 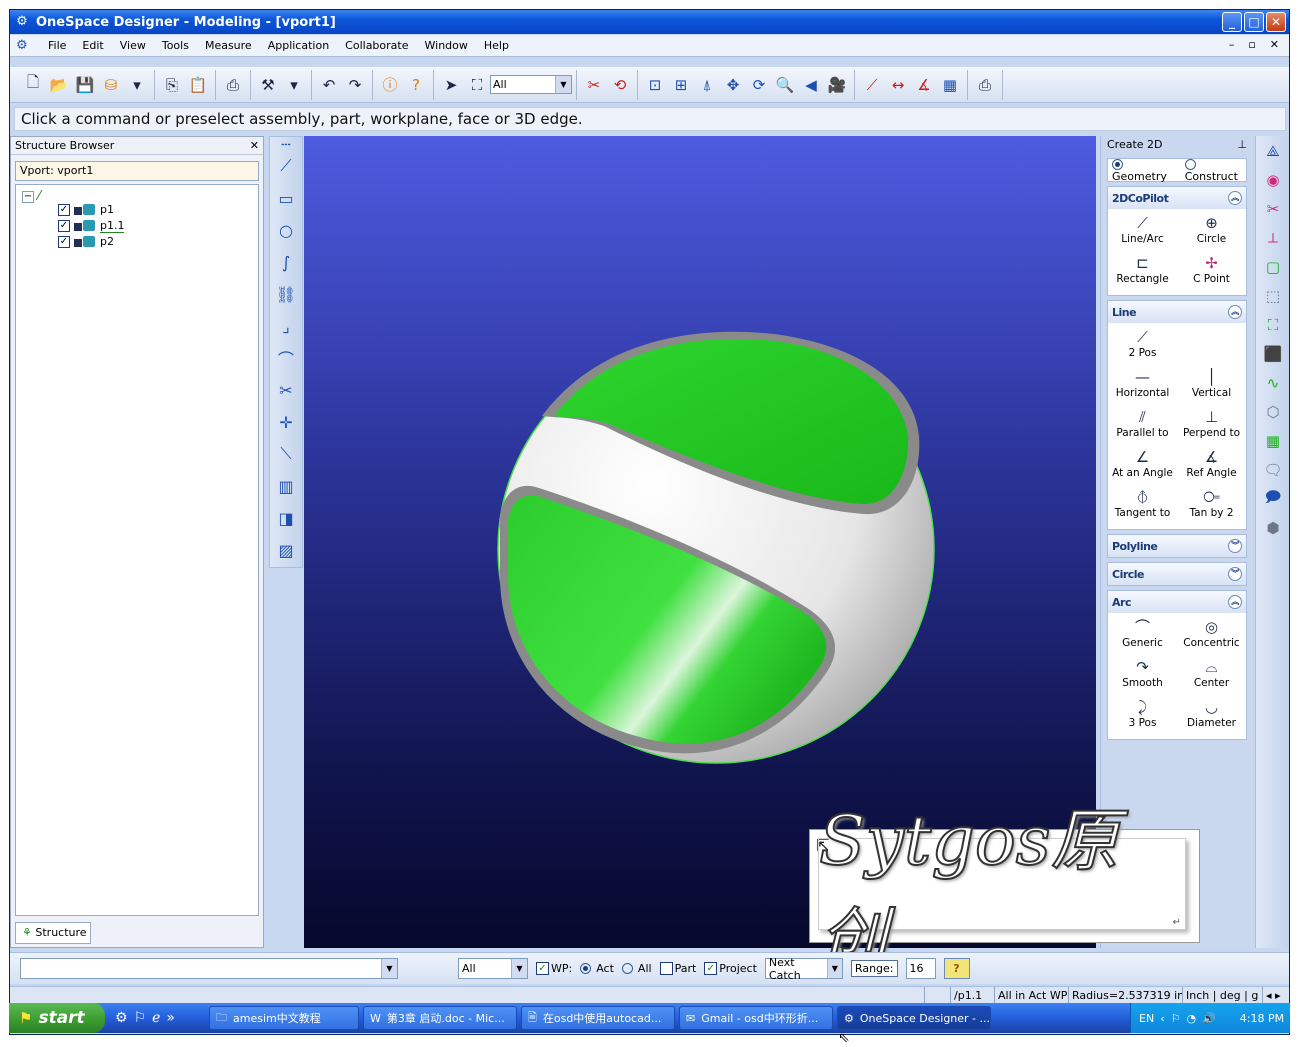 I want to click on minimize-button: _, so click(x=1232, y=22).